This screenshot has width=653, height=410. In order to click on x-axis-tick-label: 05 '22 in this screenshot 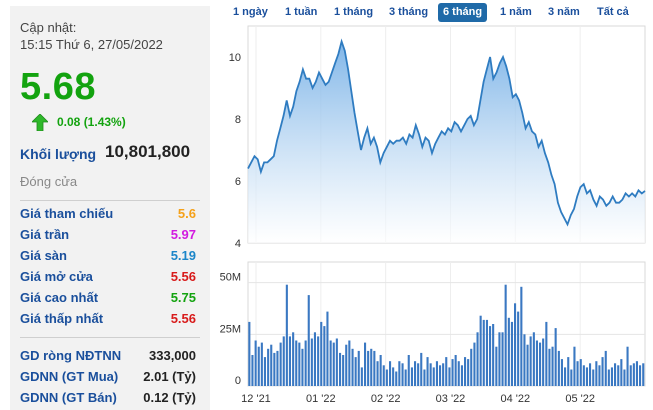, I will do `click(580, 399)`.